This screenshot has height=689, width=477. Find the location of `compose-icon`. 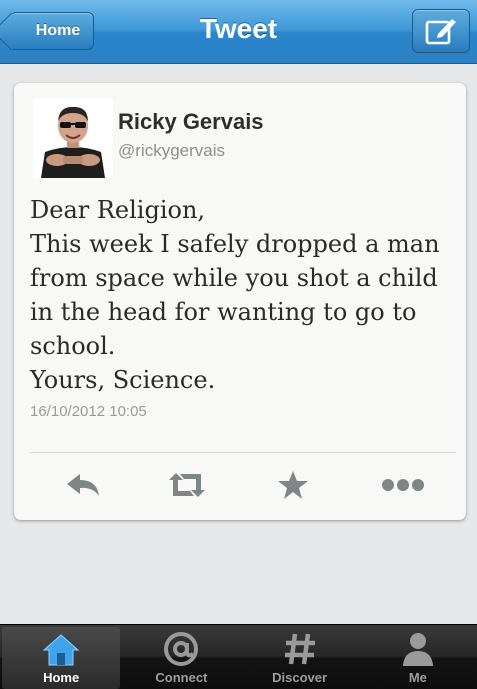

compose-icon is located at coordinates (440, 32).